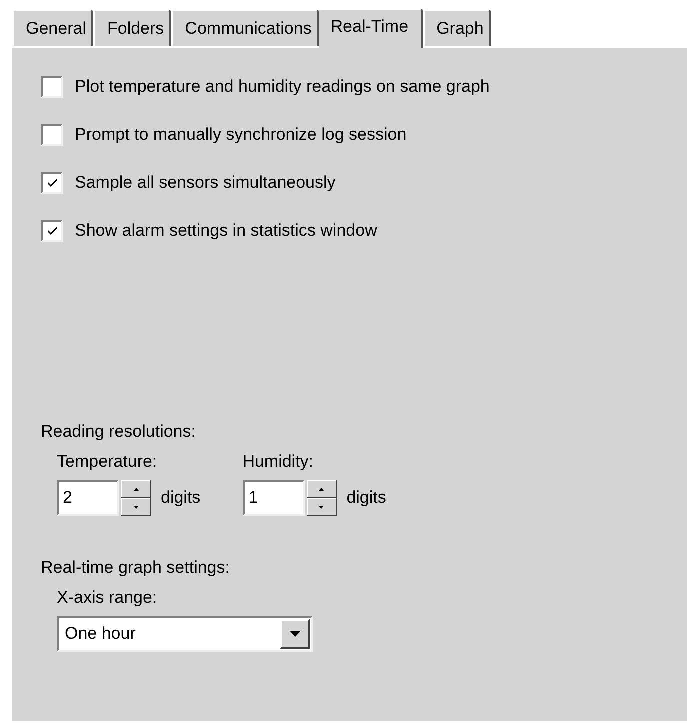 The image size is (687, 723). I want to click on tab: Folders, so click(132, 27).